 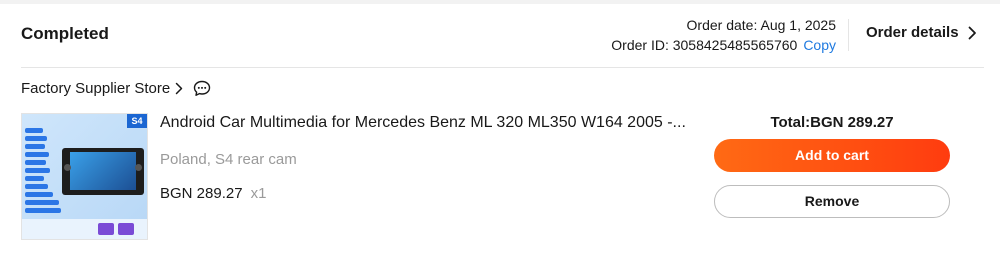 I want to click on store-link: Factory Supplier Store, so click(x=116, y=88).